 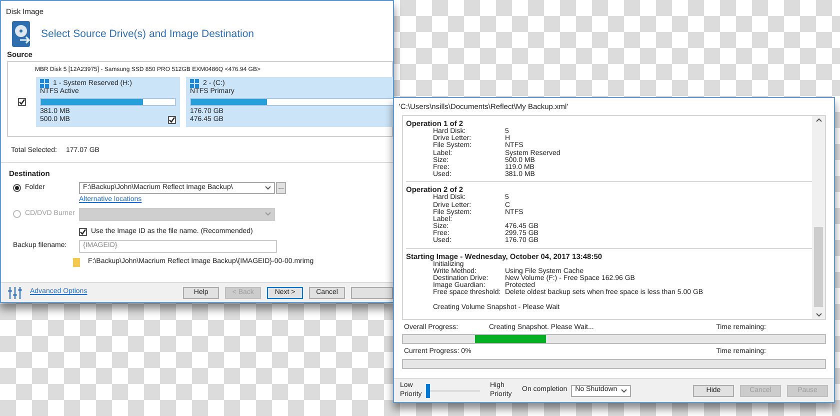 What do you see at coordinates (819, 315) in the screenshot?
I see `scroll-down-icon` at bounding box center [819, 315].